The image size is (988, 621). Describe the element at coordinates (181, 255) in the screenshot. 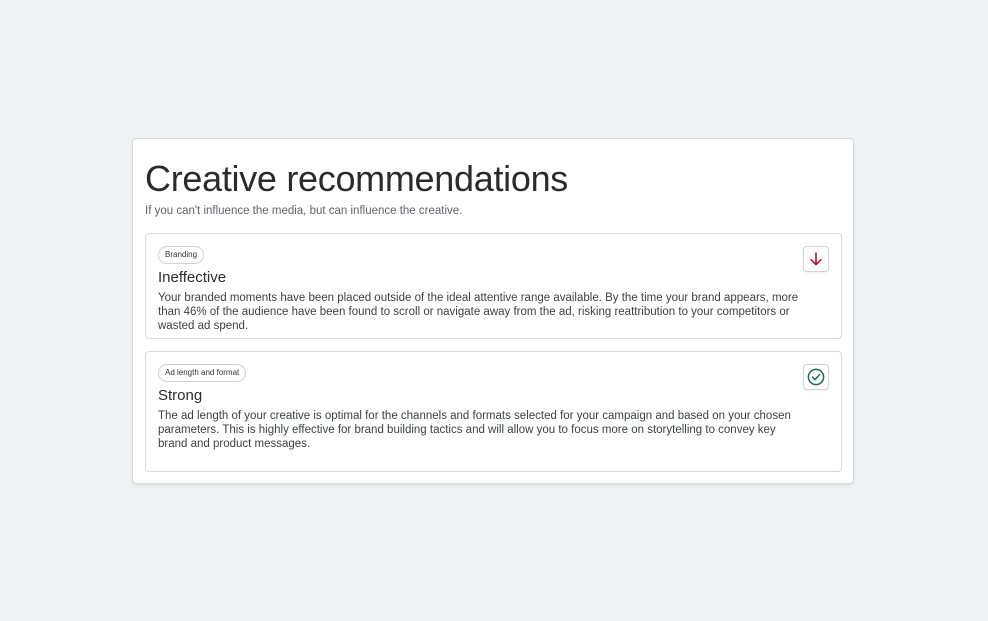

I see `category-badge: Branding` at that location.